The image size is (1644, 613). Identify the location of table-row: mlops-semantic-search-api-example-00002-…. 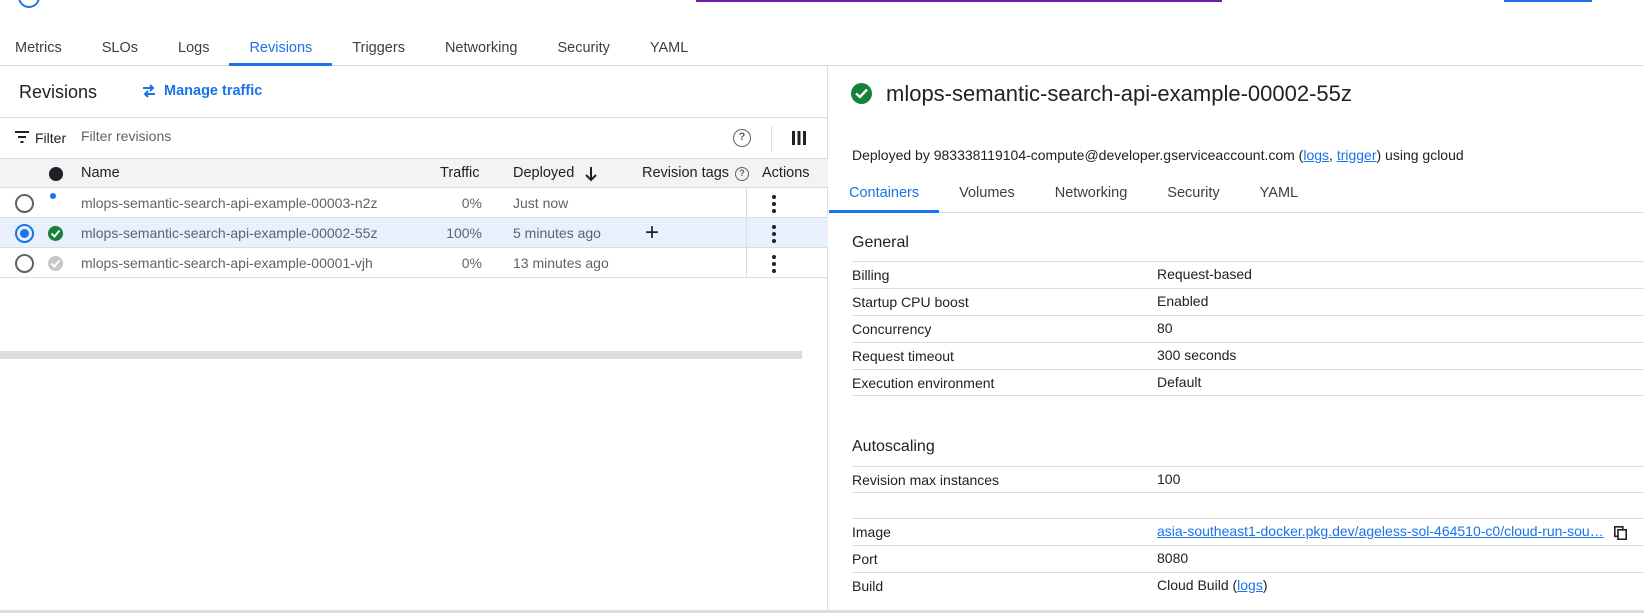
(414, 233).